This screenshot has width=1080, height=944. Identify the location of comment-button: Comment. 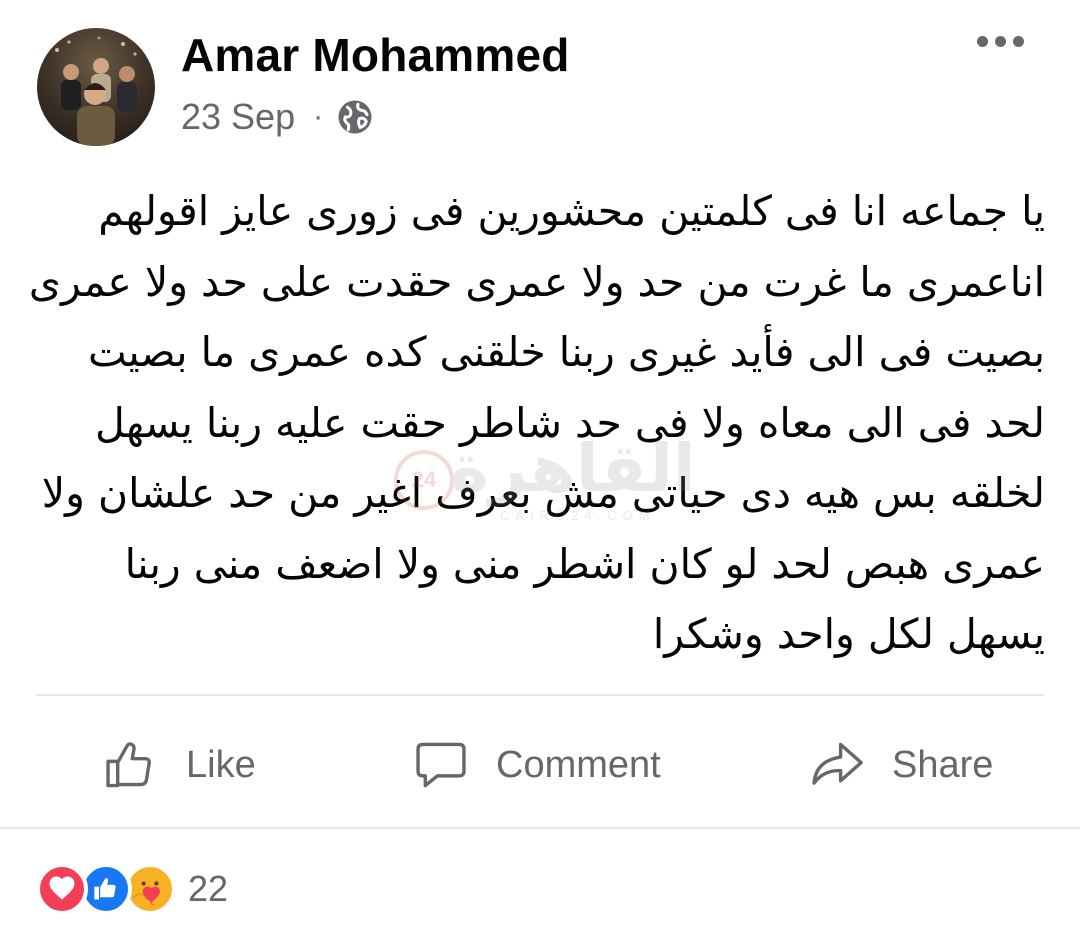
(536, 765).